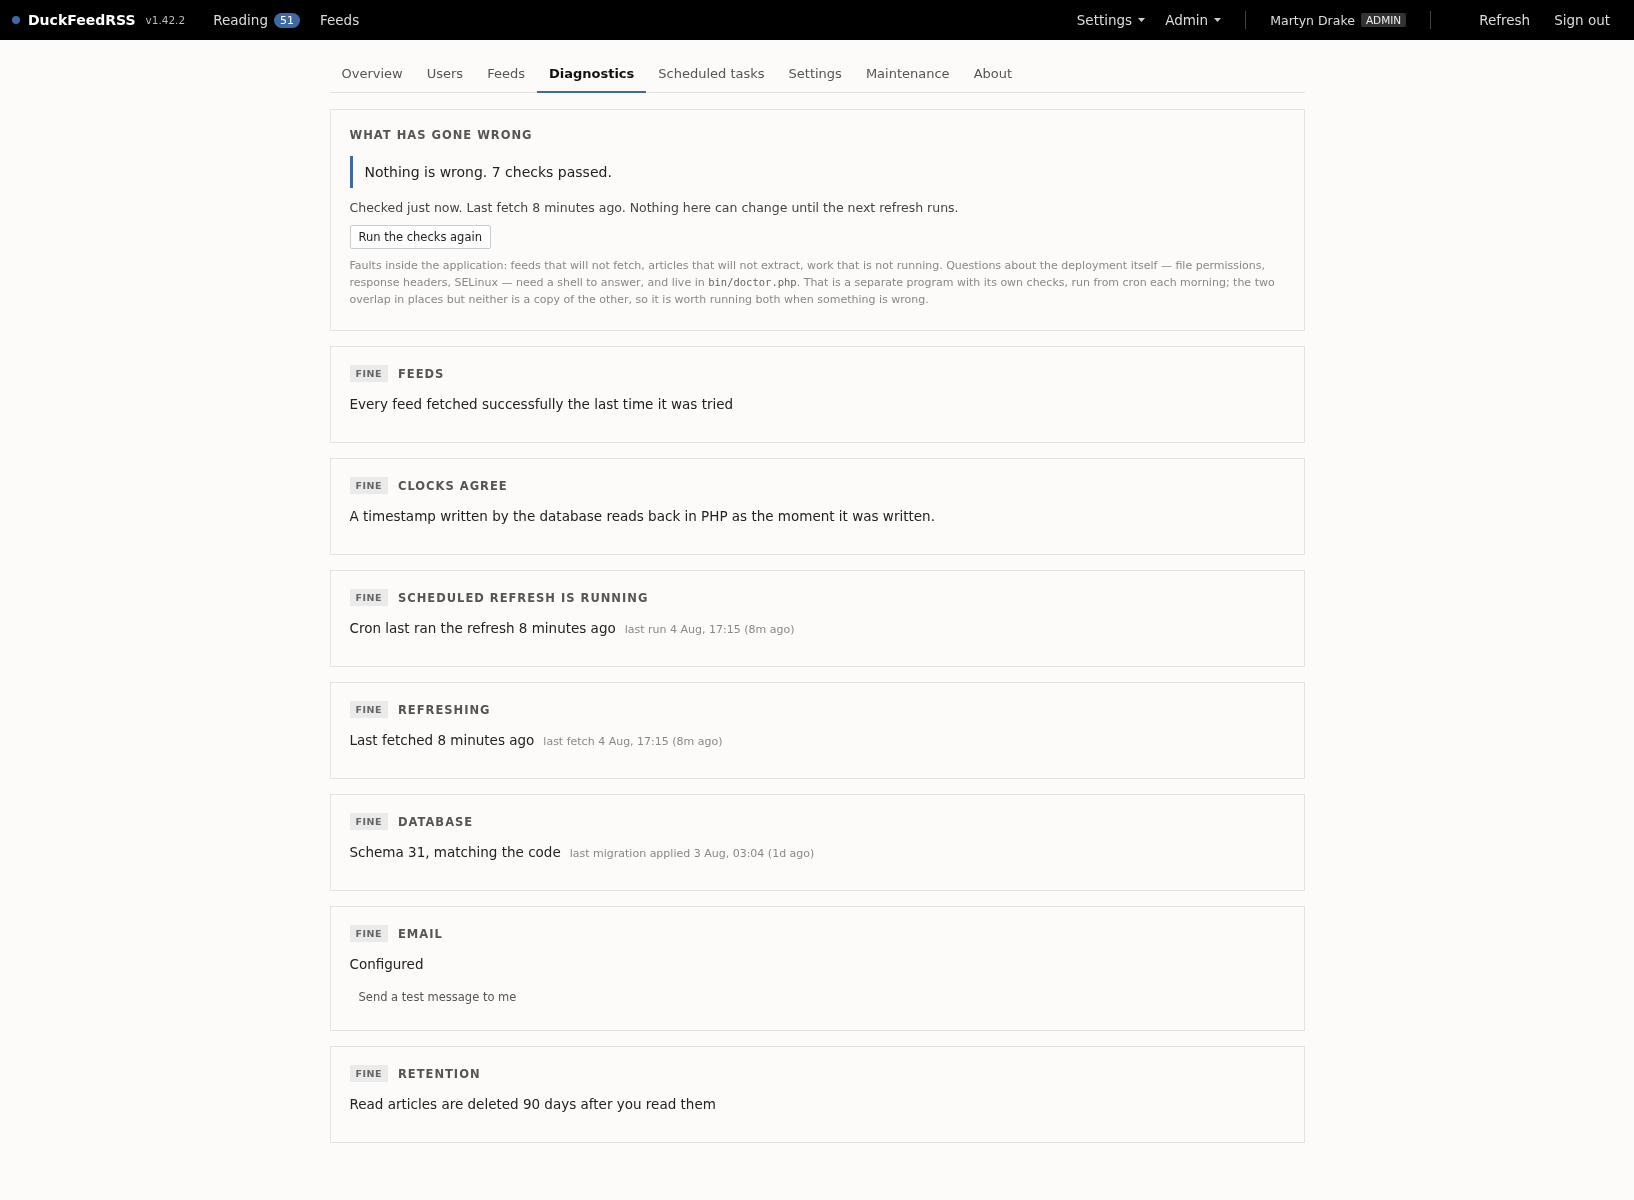 The height and width of the screenshot is (1200, 1634). Describe the element at coordinates (654, 207) in the screenshot. I see `status-text: Checked just now. Last fetch 8 minutes ago. Nothing here can change until the next refresh runs.` at that location.